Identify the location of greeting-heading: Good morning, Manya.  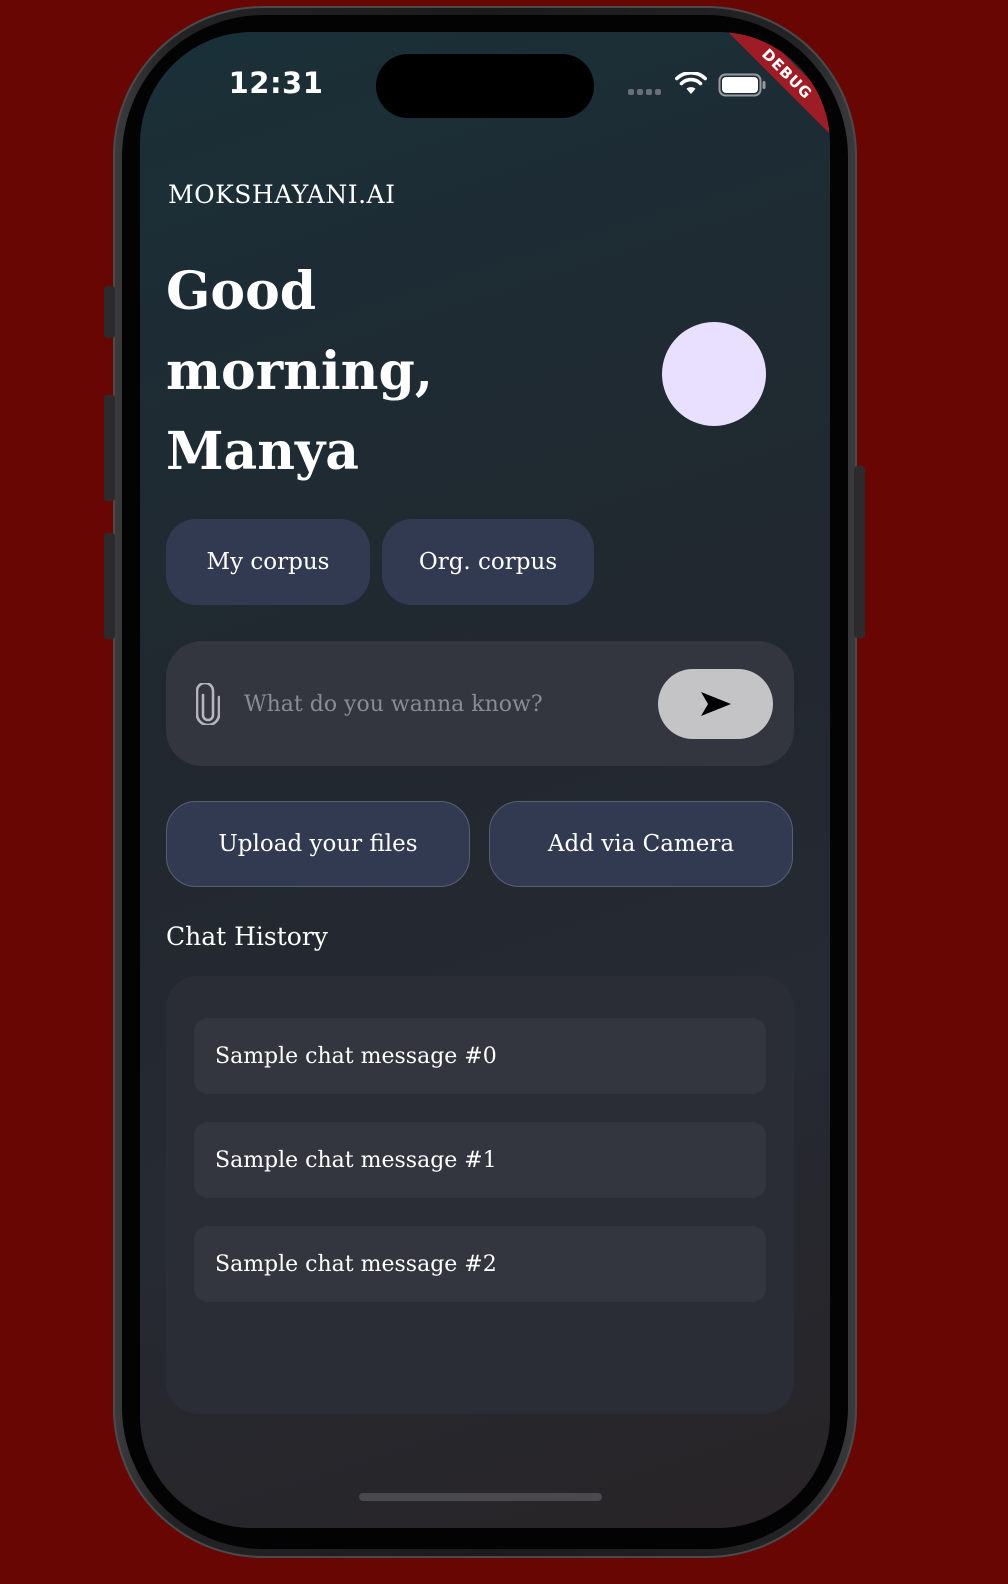
(366, 372).